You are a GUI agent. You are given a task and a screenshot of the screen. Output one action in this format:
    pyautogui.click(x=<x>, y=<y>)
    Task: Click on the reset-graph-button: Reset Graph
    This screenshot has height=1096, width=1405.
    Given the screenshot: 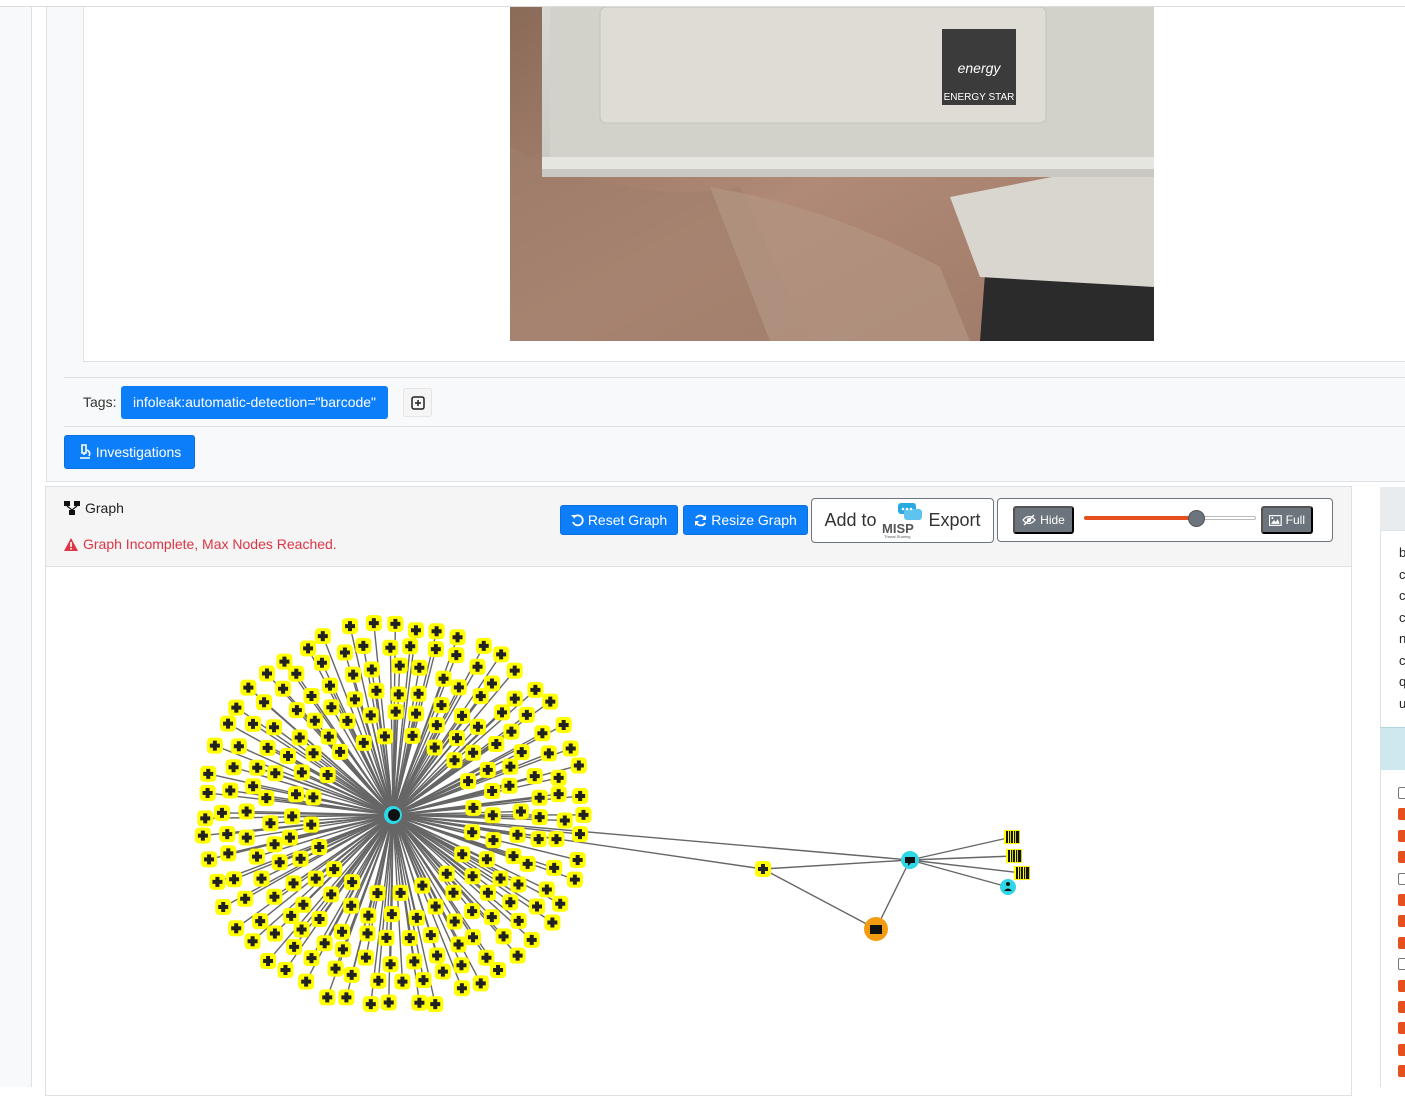 What is the action you would take?
    pyautogui.click(x=619, y=520)
    